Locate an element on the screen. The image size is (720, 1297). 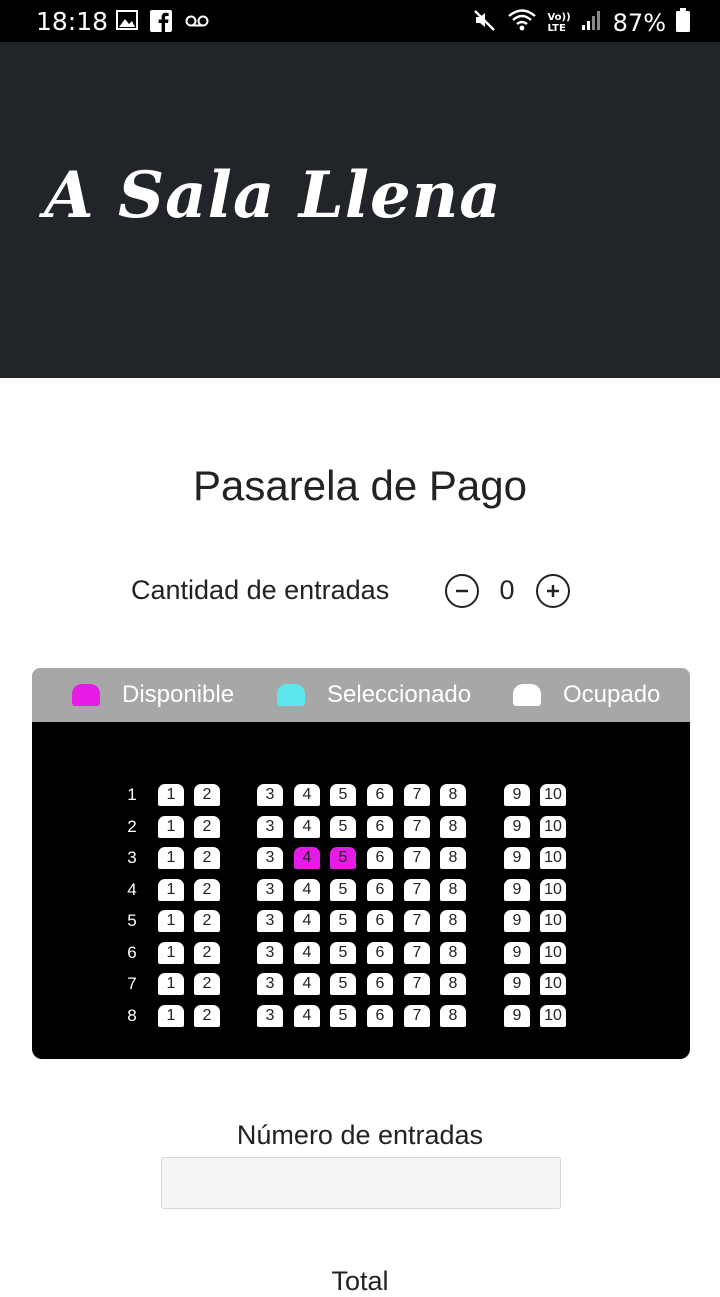
seat-row: 3 1 2 3 4 5 6 7 8 9 10 is located at coordinates (361, 859).